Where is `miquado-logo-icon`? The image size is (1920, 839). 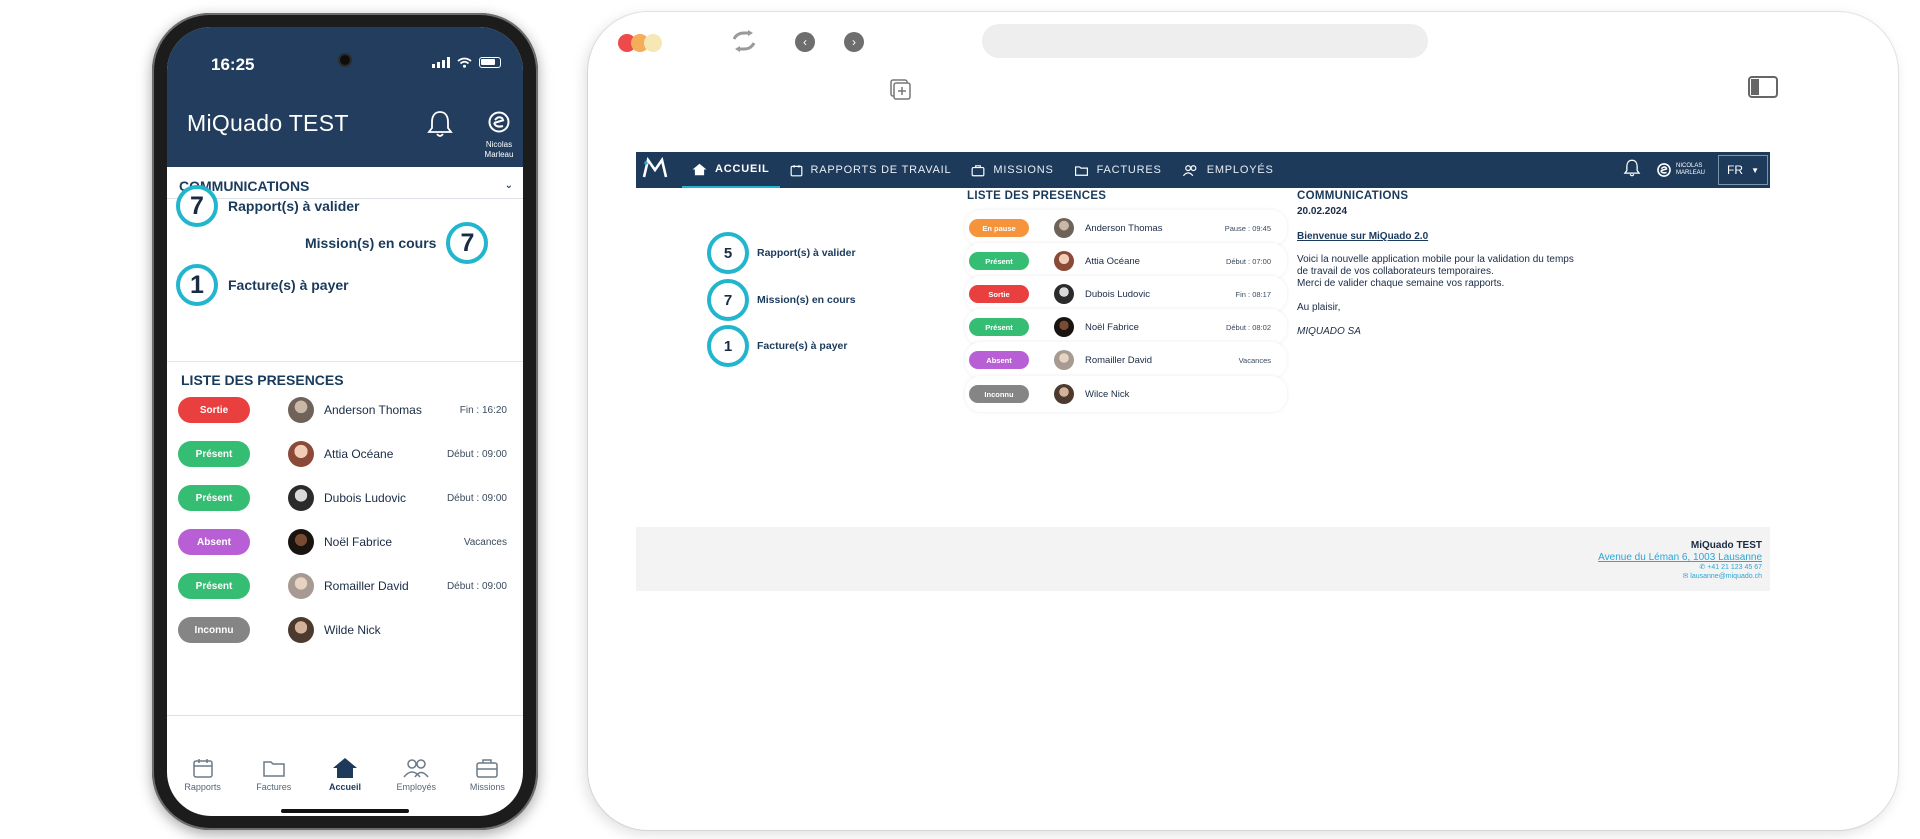
miquado-logo-icon is located at coordinates (655, 170).